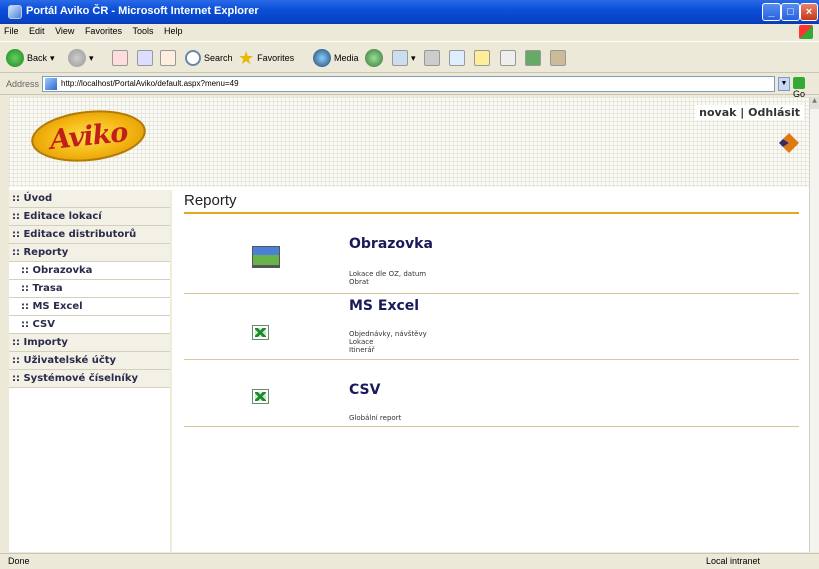 The image size is (819, 569). What do you see at coordinates (89, 235) in the screenshot?
I see `sidebar-item-editace-distributoru: :: Editace distributorů` at bounding box center [89, 235].